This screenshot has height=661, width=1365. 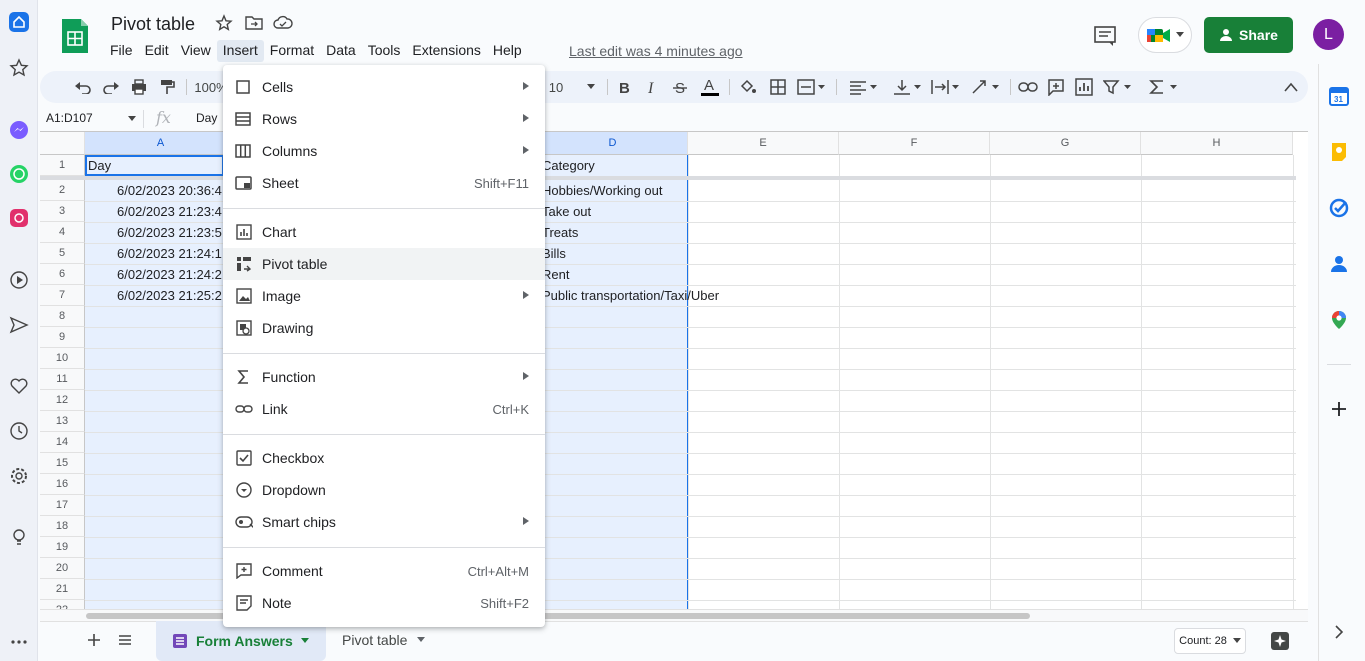 What do you see at coordinates (157, 51) in the screenshot?
I see `menu-edit: Edit` at bounding box center [157, 51].